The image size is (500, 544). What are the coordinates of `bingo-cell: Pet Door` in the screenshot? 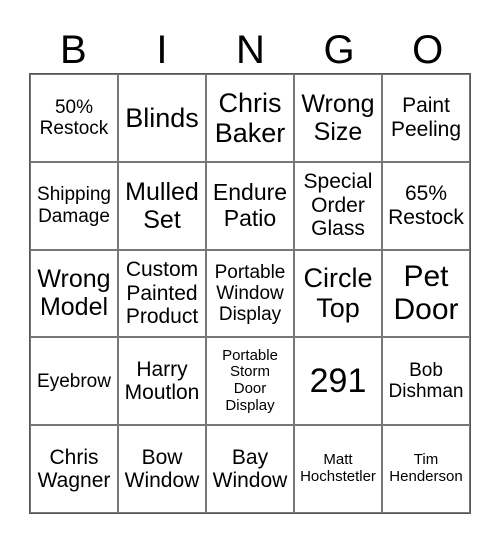 It's located at (426, 293).